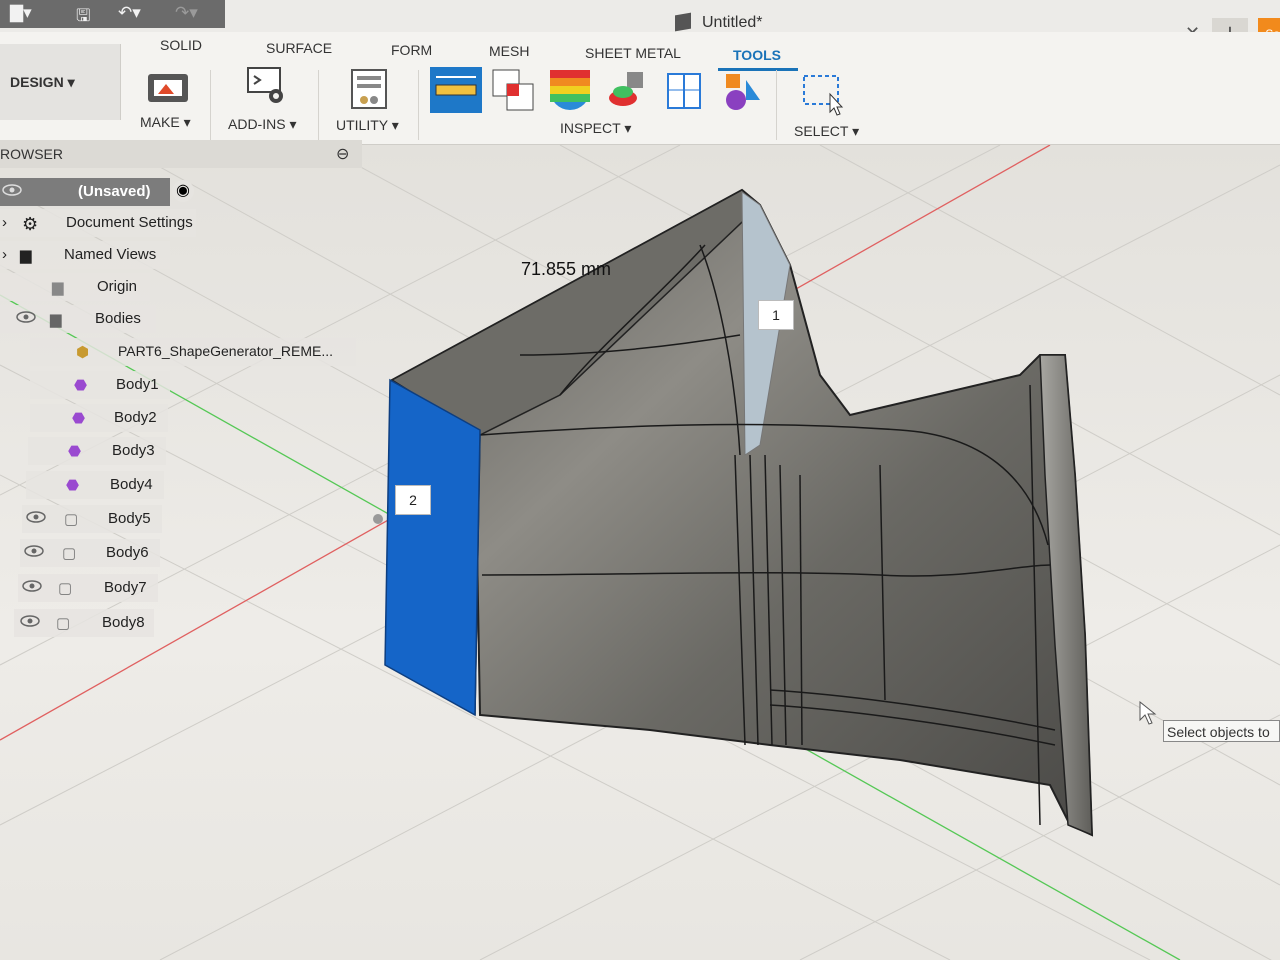 The image size is (1280, 960). What do you see at coordinates (757, 55) in the screenshot?
I see `tab-tools: TOOLS` at bounding box center [757, 55].